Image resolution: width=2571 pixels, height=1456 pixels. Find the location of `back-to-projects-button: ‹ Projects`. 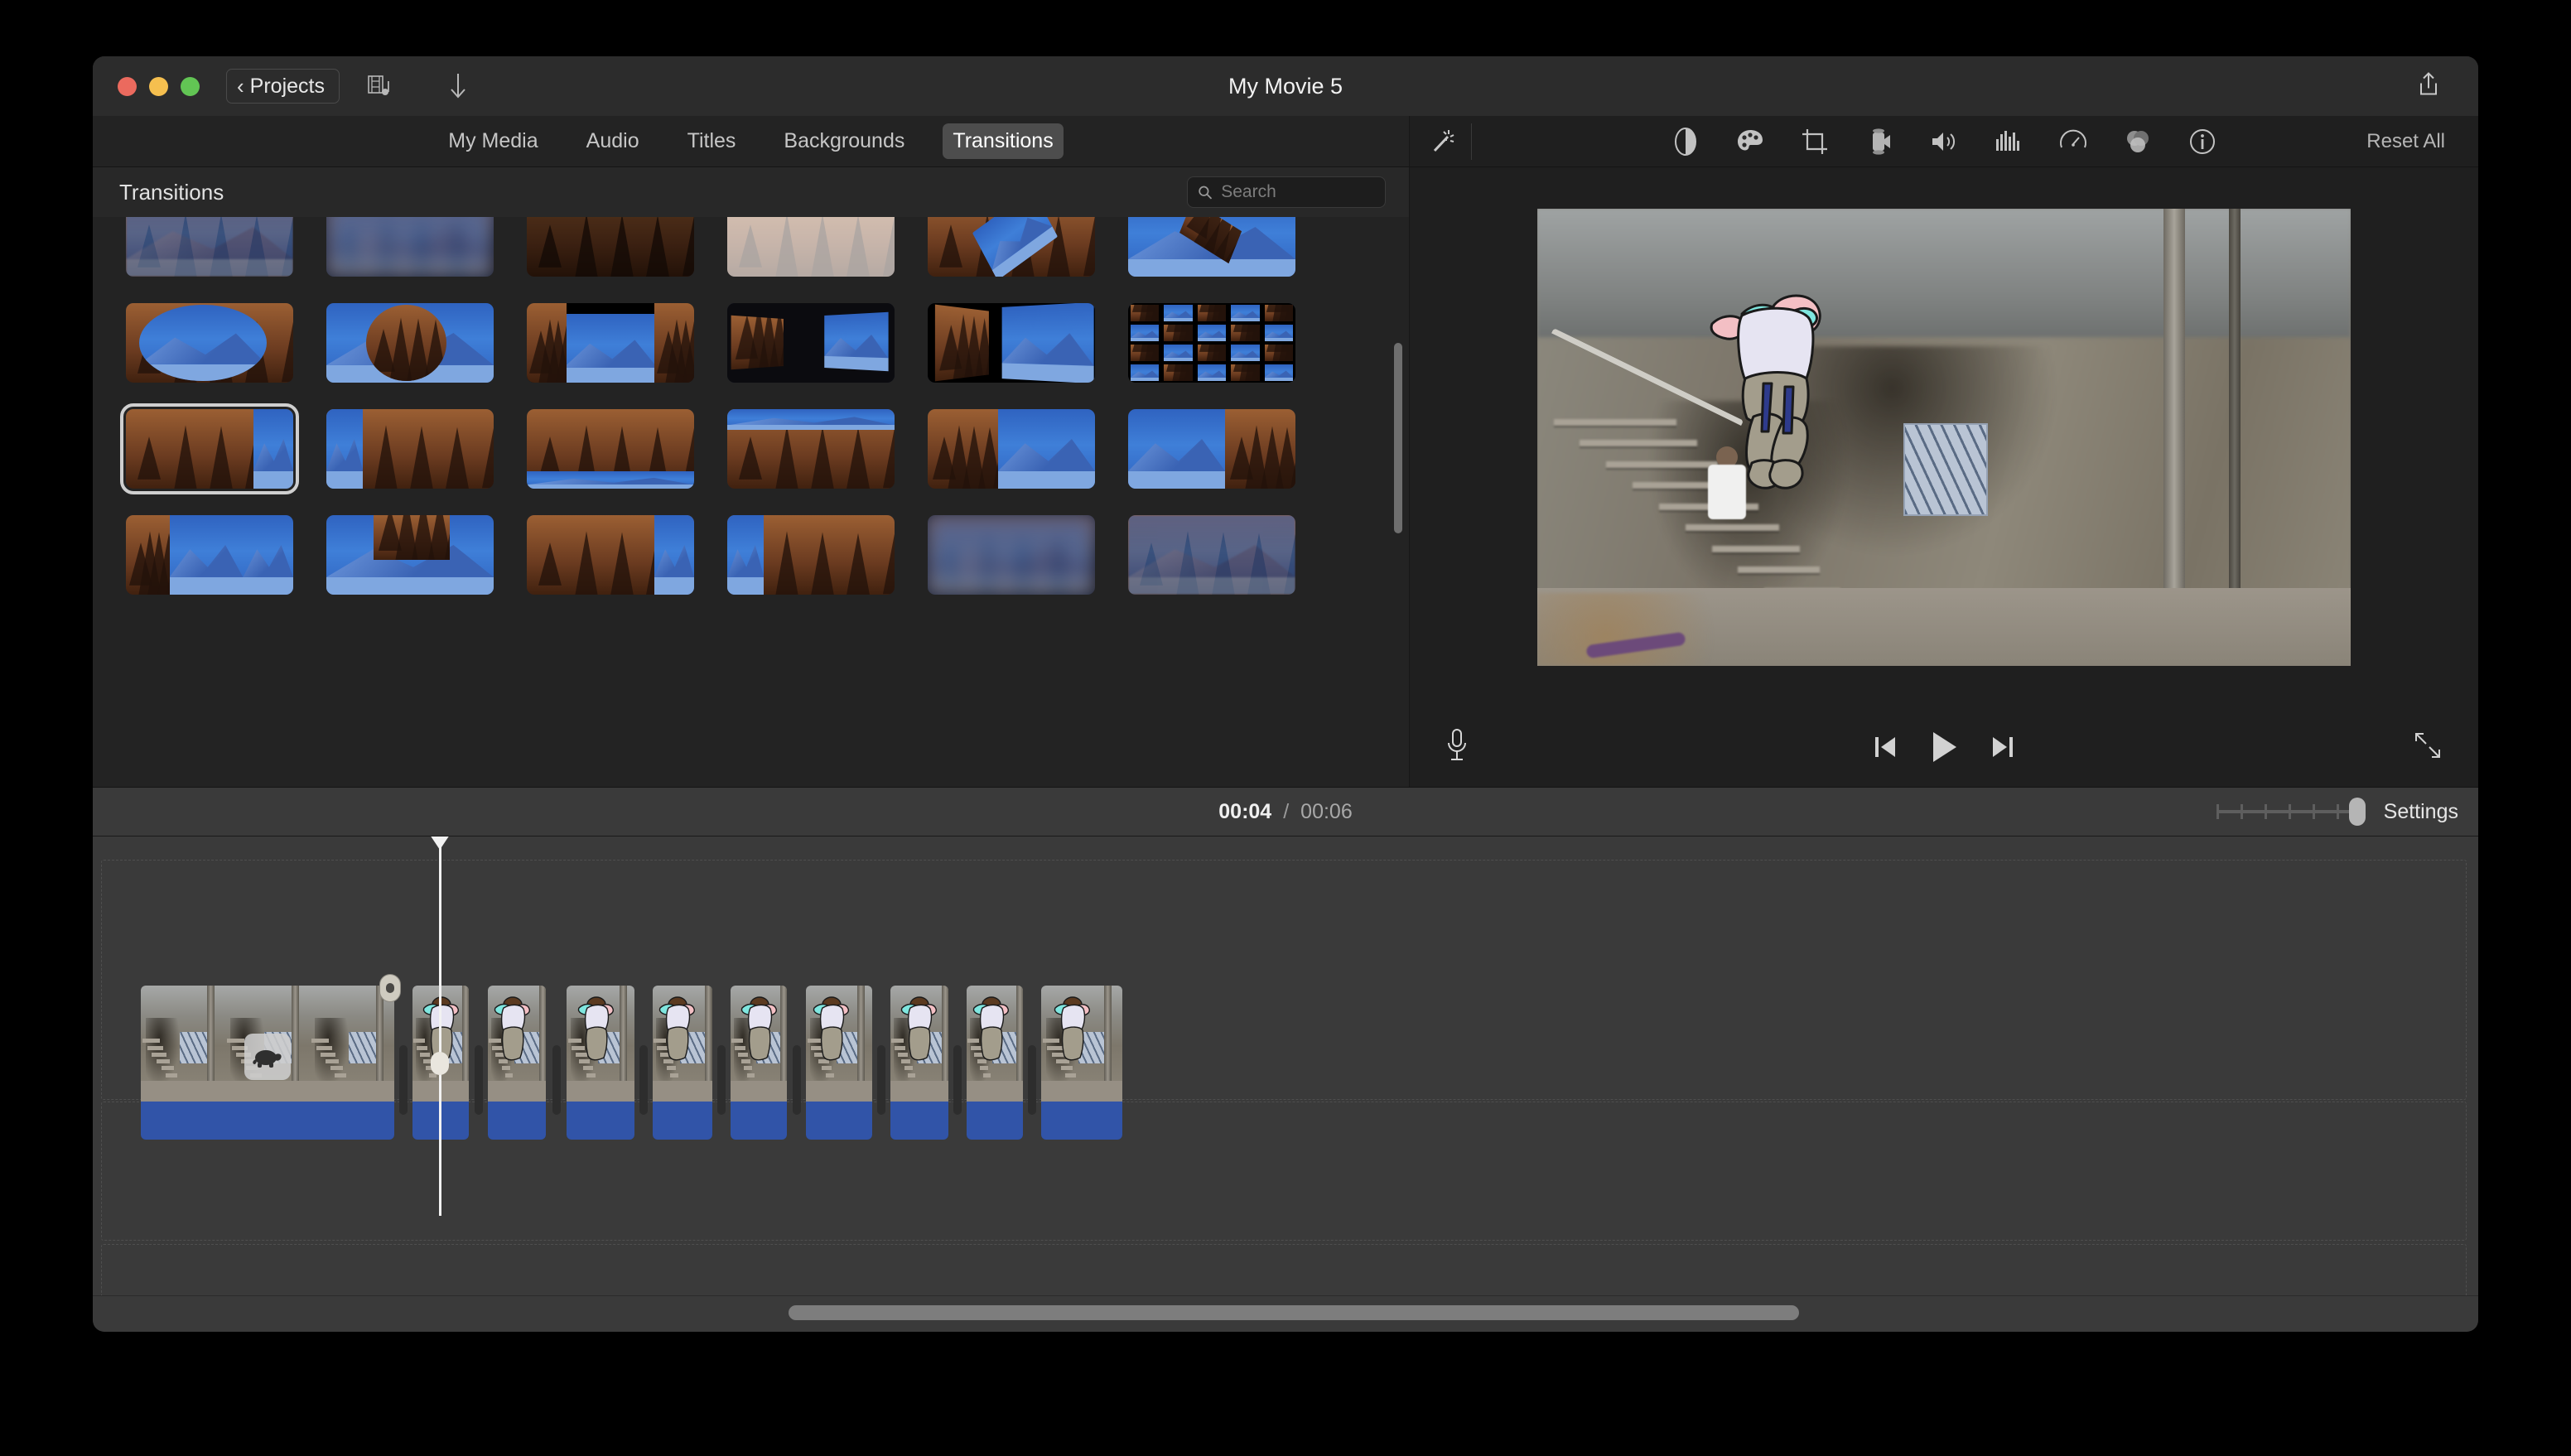

back-to-projects-button: ‹ Projects is located at coordinates (283, 86).